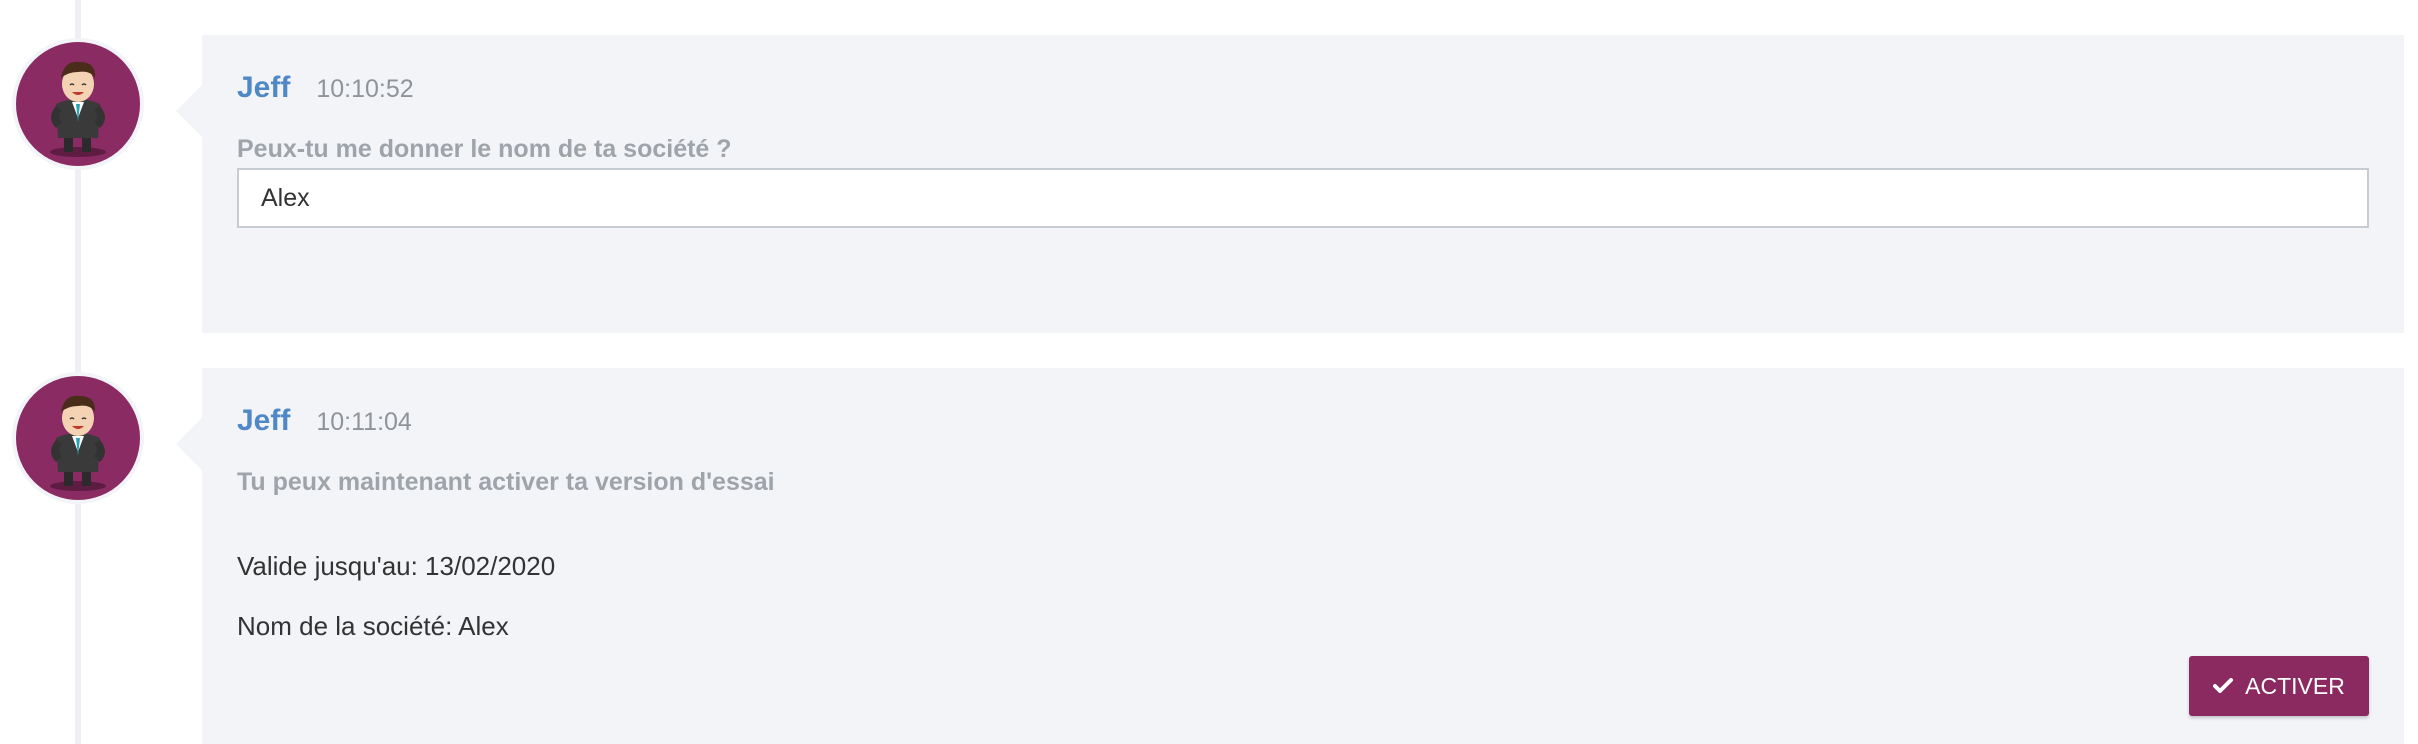 This screenshot has width=2418, height=744. What do you see at coordinates (1303, 198) in the screenshot?
I see `company-name-input: Alex` at bounding box center [1303, 198].